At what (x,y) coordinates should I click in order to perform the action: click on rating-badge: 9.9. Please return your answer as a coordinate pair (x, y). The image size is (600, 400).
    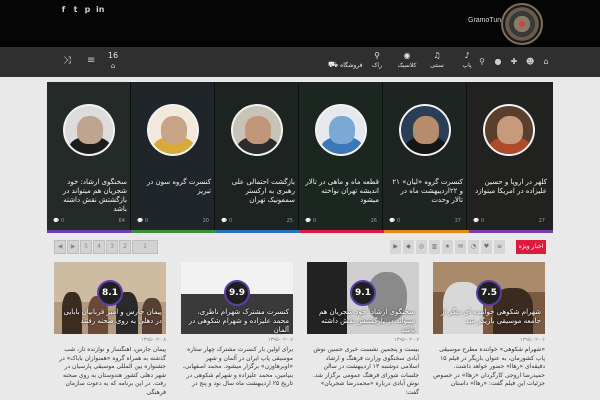
    Looking at the image, I should click on (237, 293).